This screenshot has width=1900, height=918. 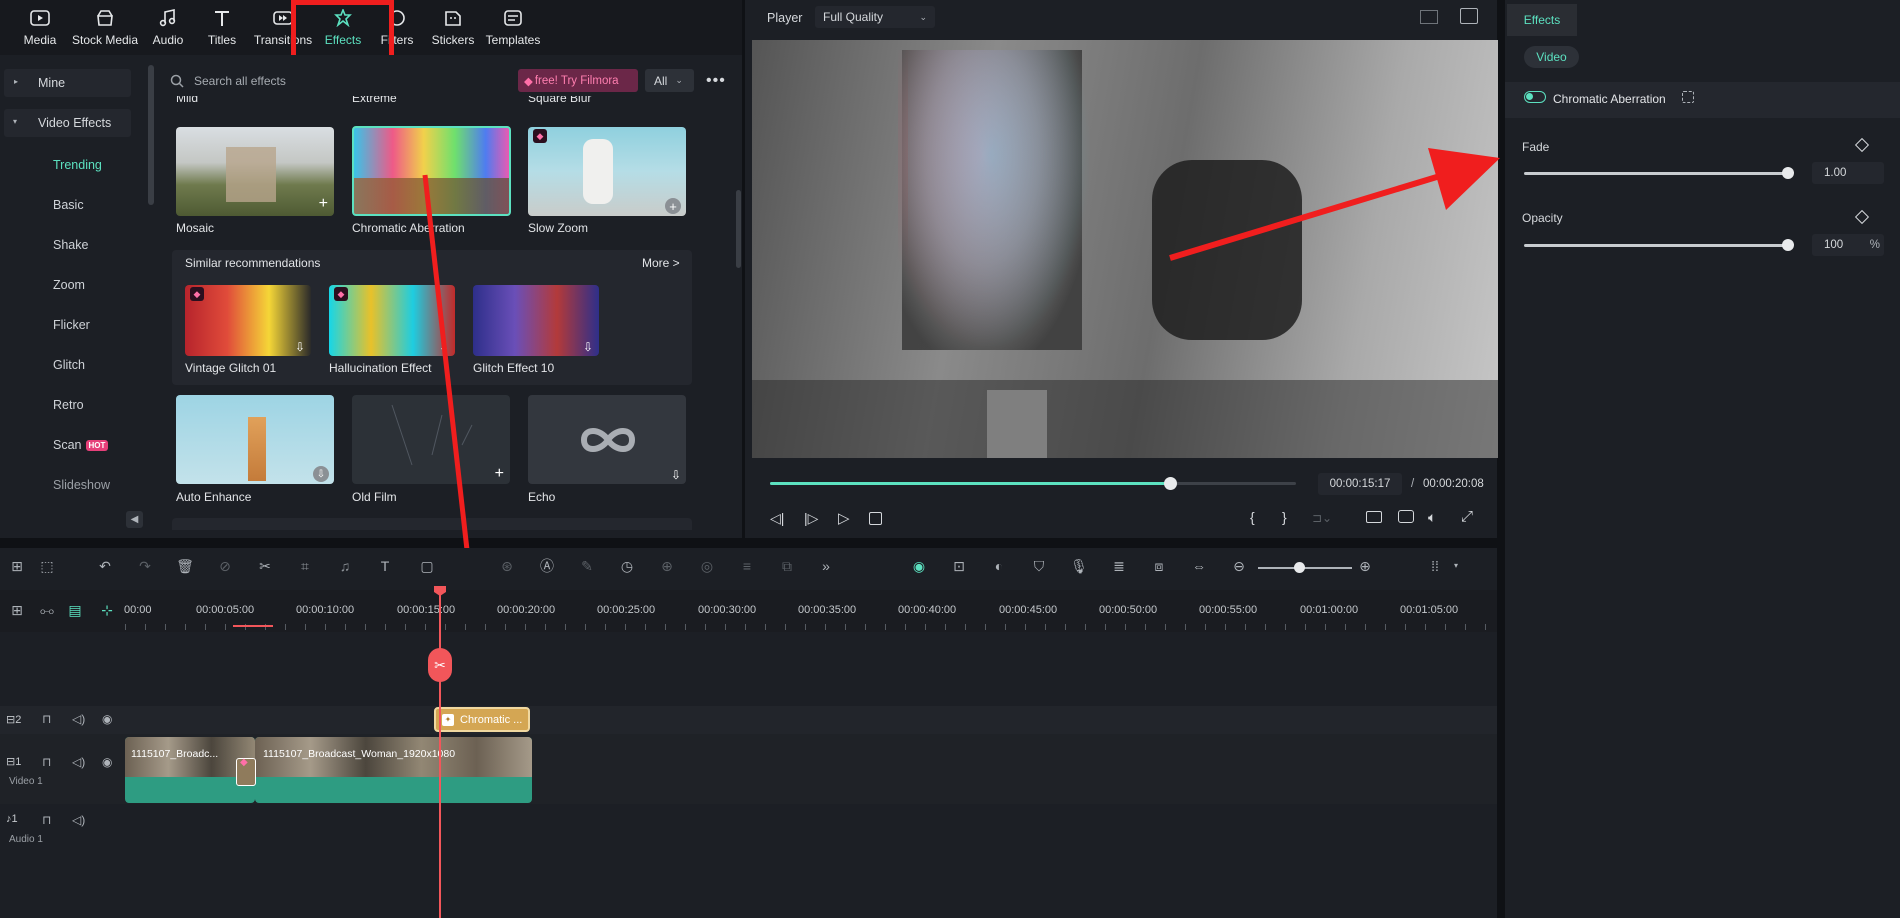 I want to click on mark-icon: ⊡, so click(x=959, y=566).